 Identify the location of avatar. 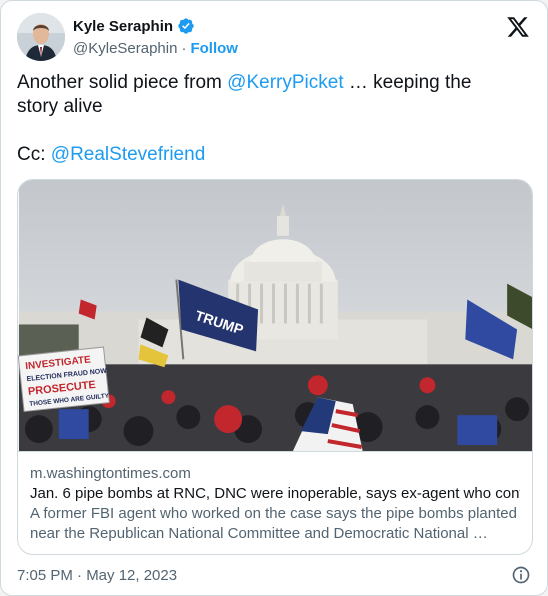
(41, 37).